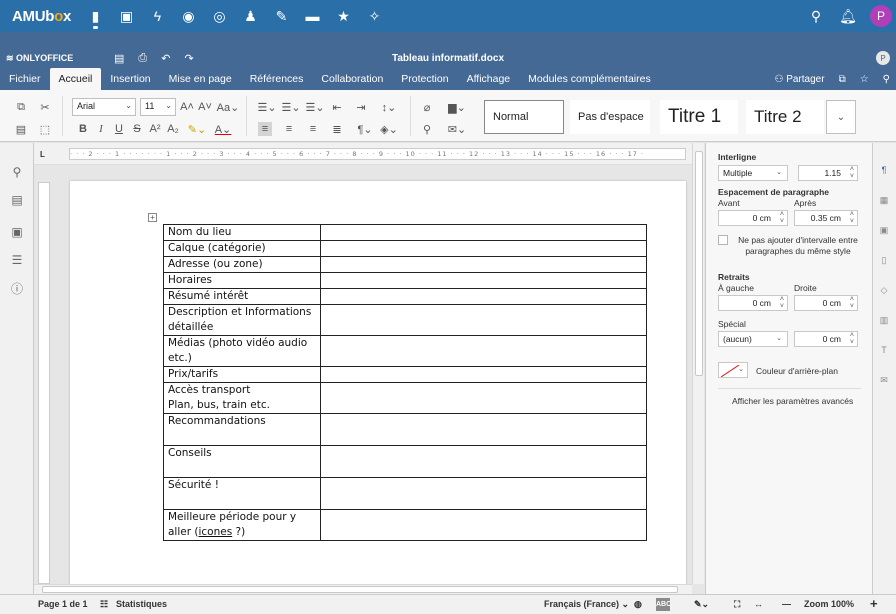 Image resolution: width=896 pixels, height=614 pixels. Describe the element at coordinates (365, 129) in the screenshot. I see `paragraph-marks-icon: ¶⌄` at that location.